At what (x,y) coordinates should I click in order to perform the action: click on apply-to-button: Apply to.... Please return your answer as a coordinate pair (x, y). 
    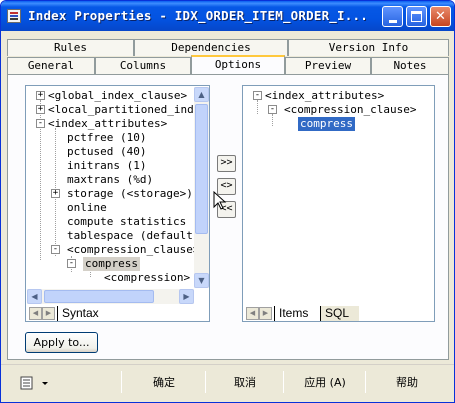
    Looking at the image, I should click on (61, 342).